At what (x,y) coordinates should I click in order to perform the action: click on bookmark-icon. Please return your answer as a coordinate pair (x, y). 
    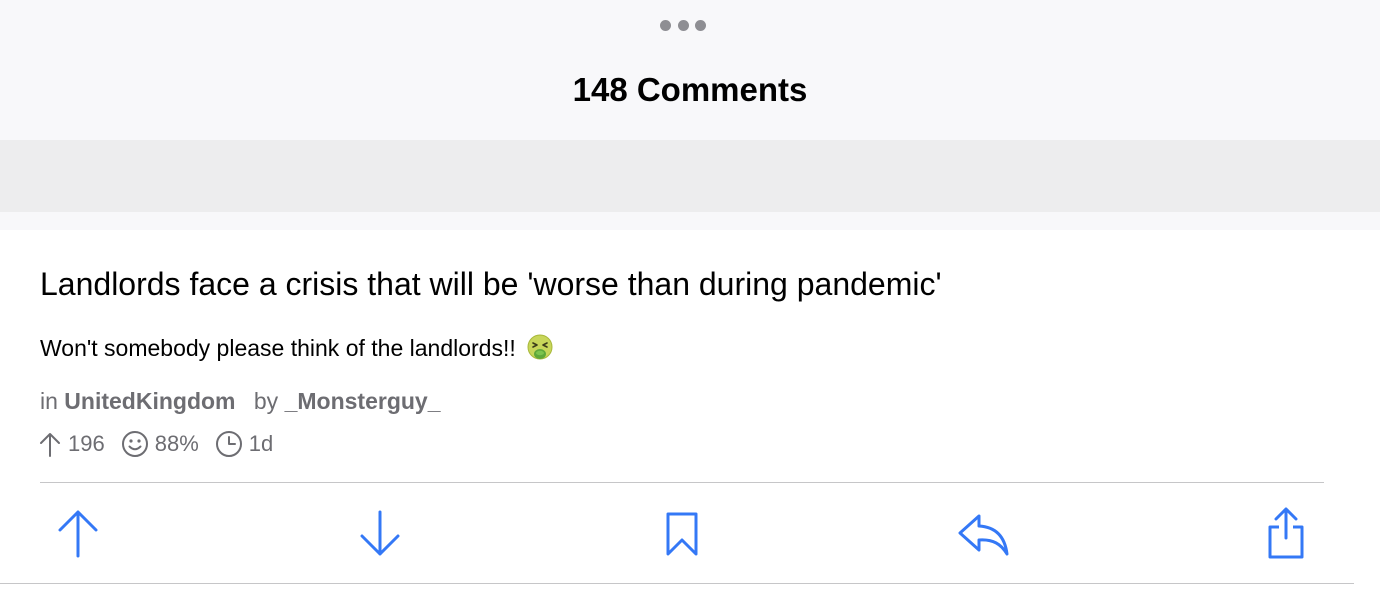
    Looking at the image, I should click on (682, 534).